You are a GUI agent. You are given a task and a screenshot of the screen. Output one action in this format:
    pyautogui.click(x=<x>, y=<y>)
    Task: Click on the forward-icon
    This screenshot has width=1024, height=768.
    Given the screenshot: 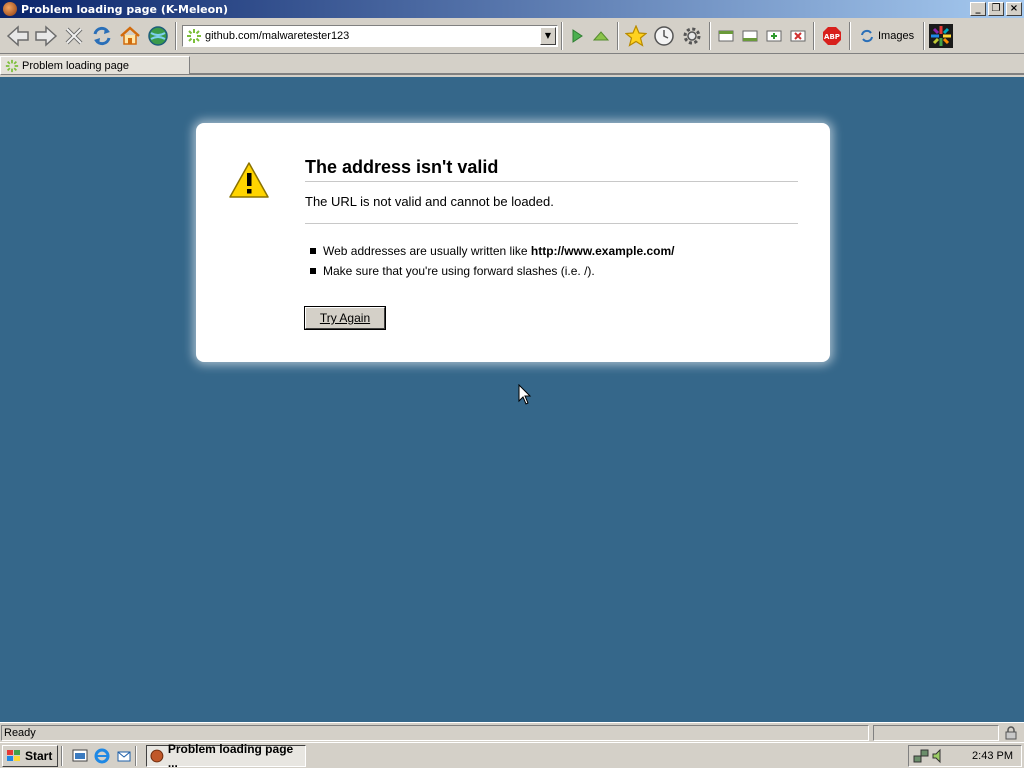 What is the action you would take?
    pyautogui.click(x=46, y=35)
    